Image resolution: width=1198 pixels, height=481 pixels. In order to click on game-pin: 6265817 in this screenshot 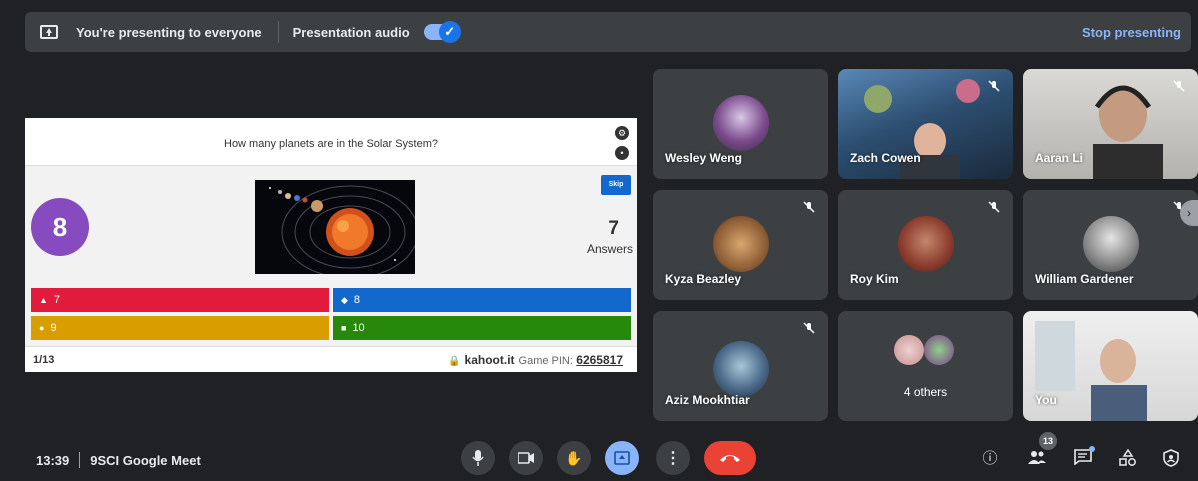, I will do `click(599, 360)`.